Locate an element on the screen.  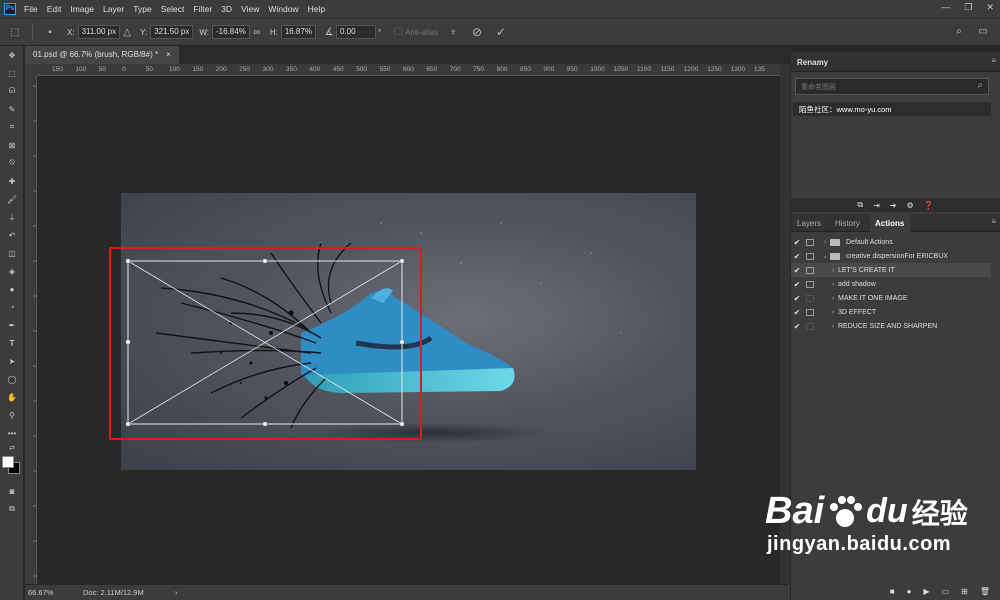
action-item: ✔ › LET'S CREATE IT is located at coordinates (891, 270).